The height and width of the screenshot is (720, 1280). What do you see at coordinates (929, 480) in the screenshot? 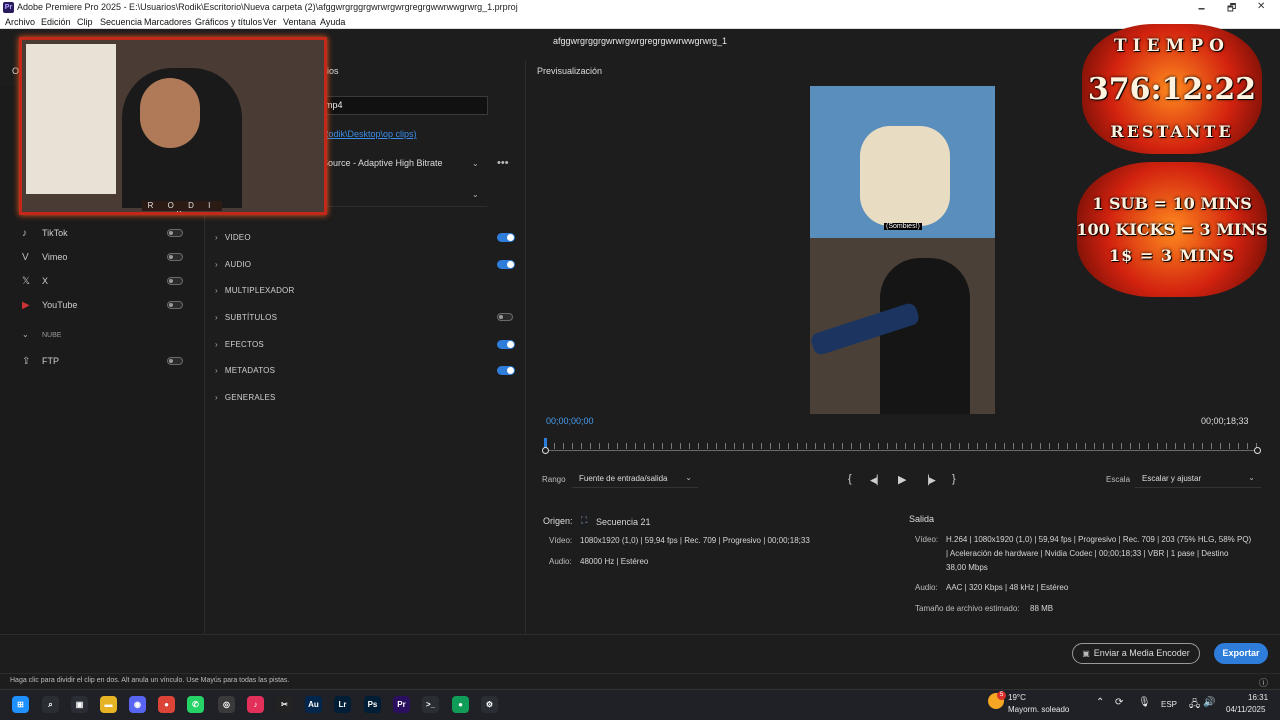
I see `step-forward-button: ▕▶` at bounding box center [929, 480].